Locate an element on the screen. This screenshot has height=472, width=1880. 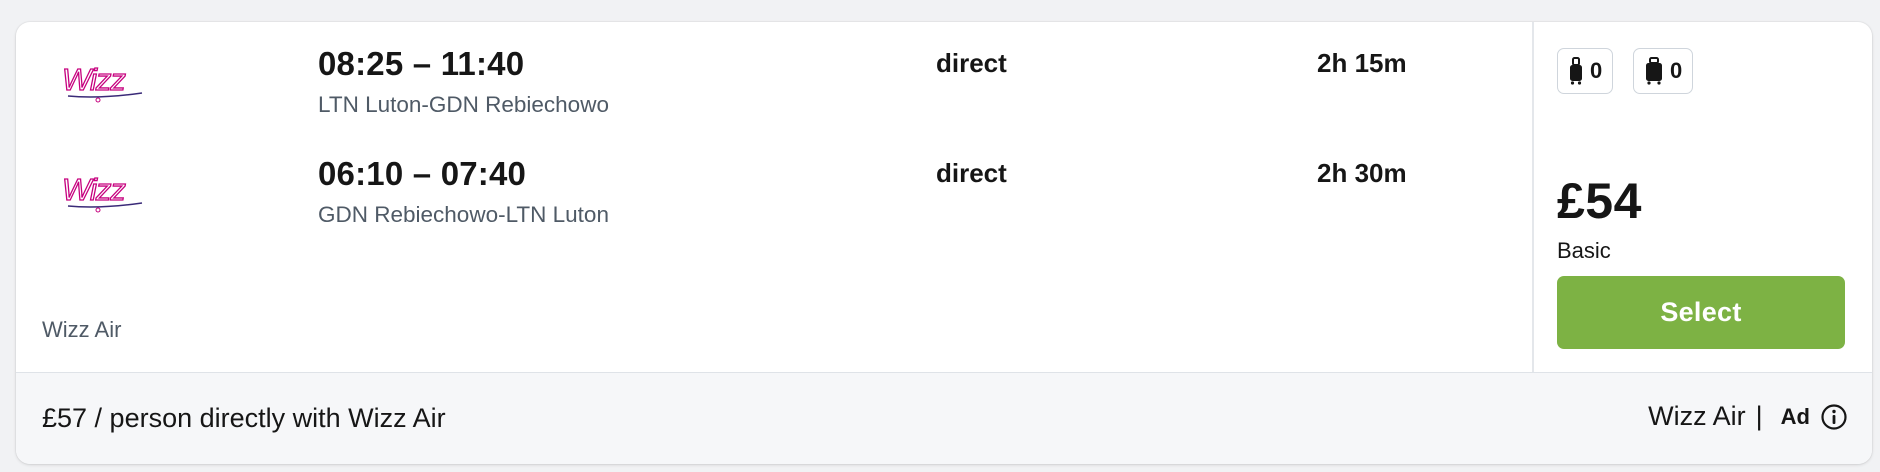
info-icon is located at coordinates (1834, 417).